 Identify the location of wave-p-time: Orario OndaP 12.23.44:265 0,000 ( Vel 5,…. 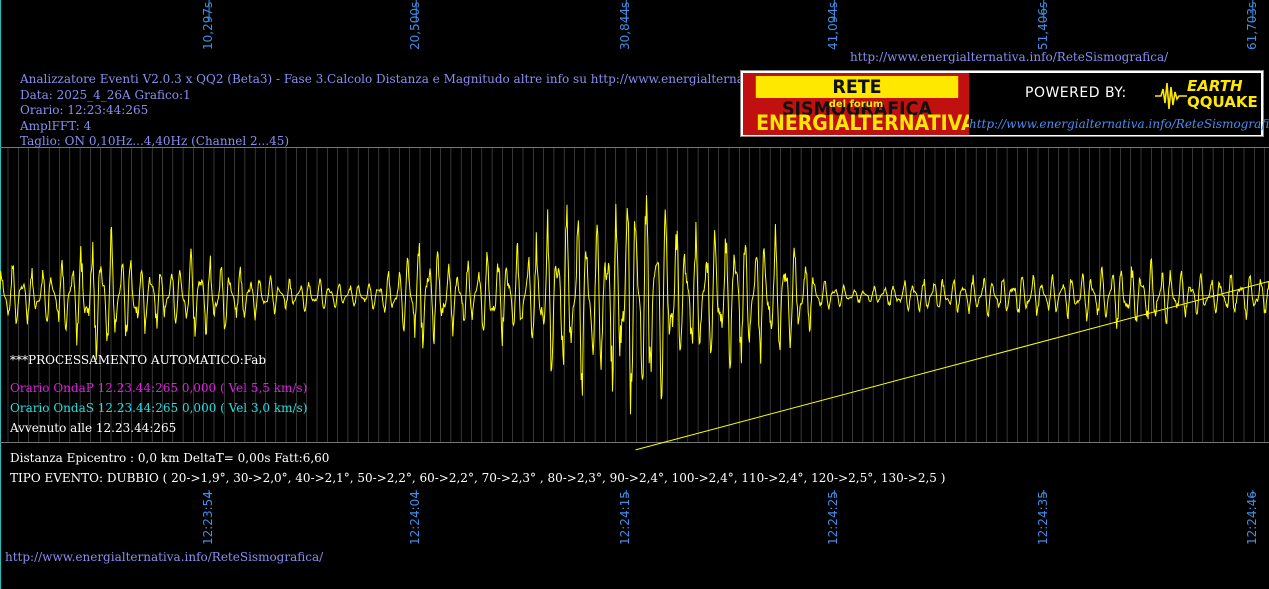
(159, 388).